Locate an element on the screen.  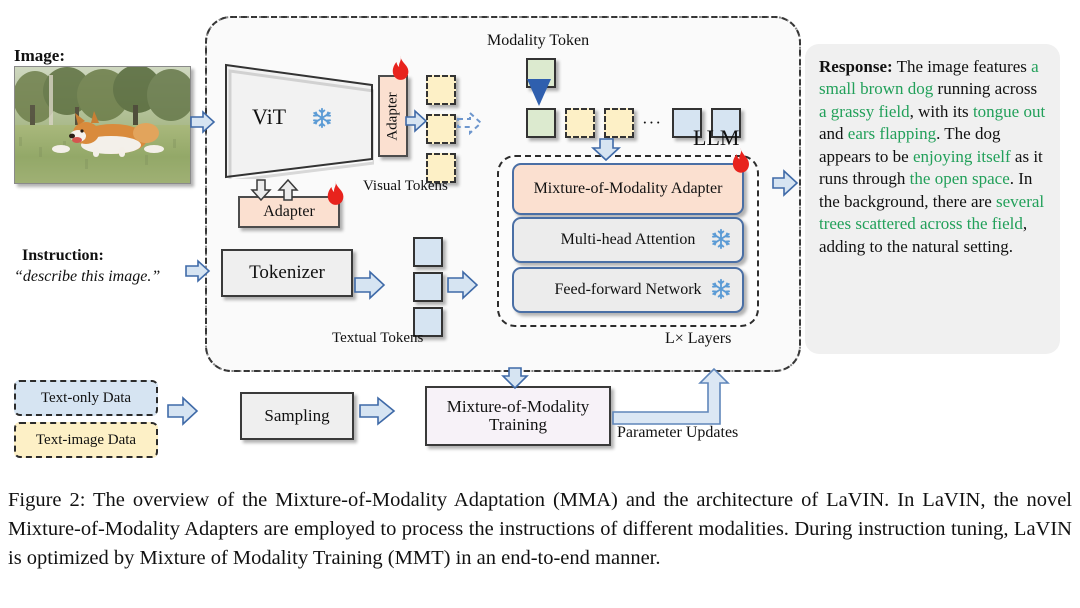
llm-layers-label: L× Layers is located at coordinates (698, 338).